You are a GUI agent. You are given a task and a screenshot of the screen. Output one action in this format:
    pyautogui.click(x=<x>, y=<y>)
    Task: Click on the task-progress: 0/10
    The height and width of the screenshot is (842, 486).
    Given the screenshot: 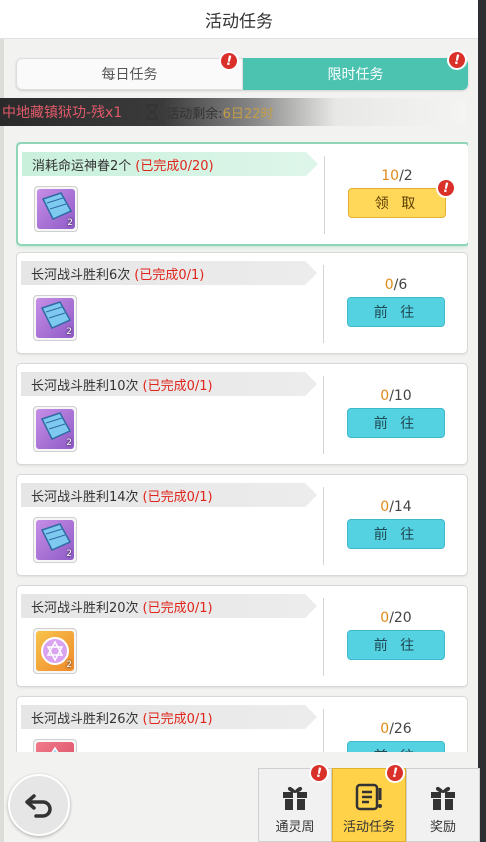 What is the action you would take?
    pyautogui.click(x=396, y=396)
    